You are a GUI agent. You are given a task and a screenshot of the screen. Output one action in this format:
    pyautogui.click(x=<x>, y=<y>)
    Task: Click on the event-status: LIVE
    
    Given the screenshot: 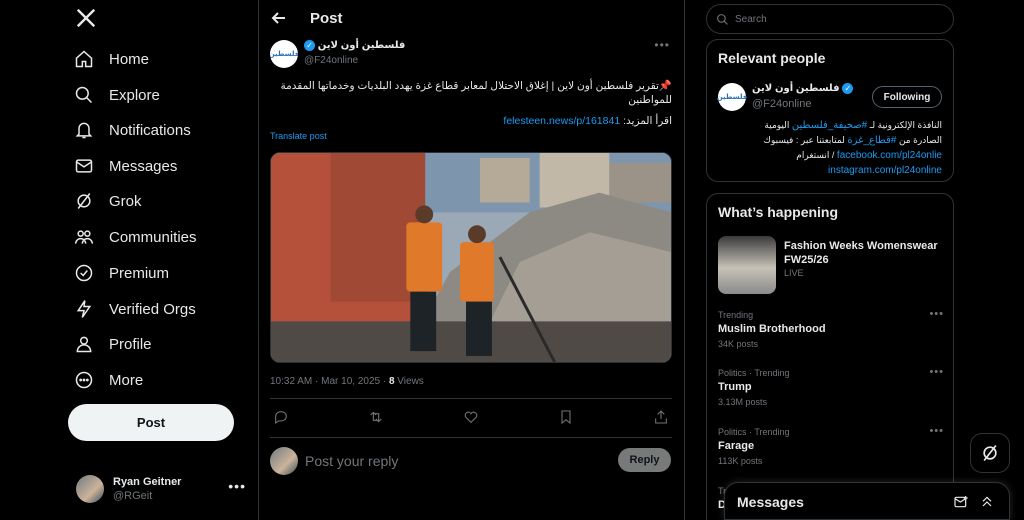 What is the action you would take?
    pyautogui.click(x=794, y=273)
    